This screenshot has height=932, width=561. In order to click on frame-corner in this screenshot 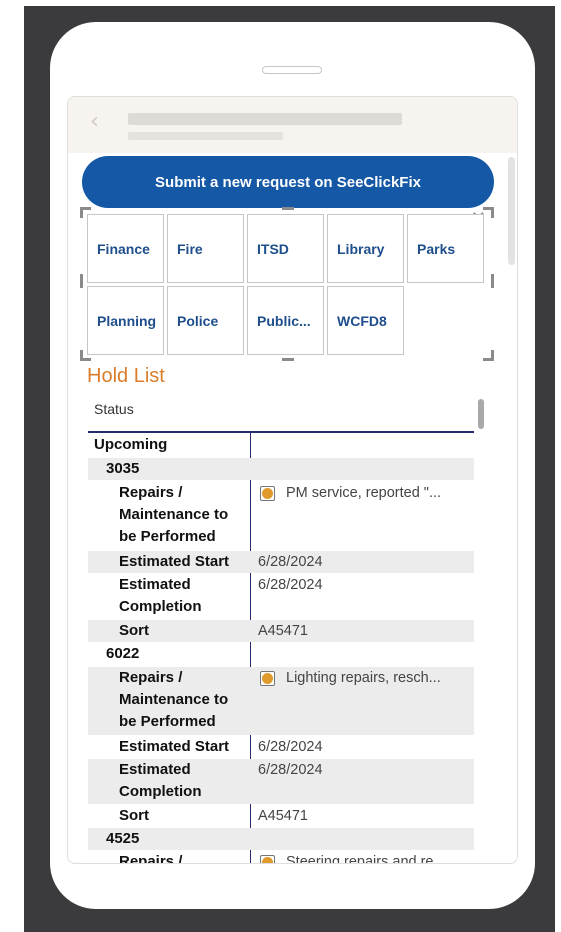, I will do `click(488, 355)`.